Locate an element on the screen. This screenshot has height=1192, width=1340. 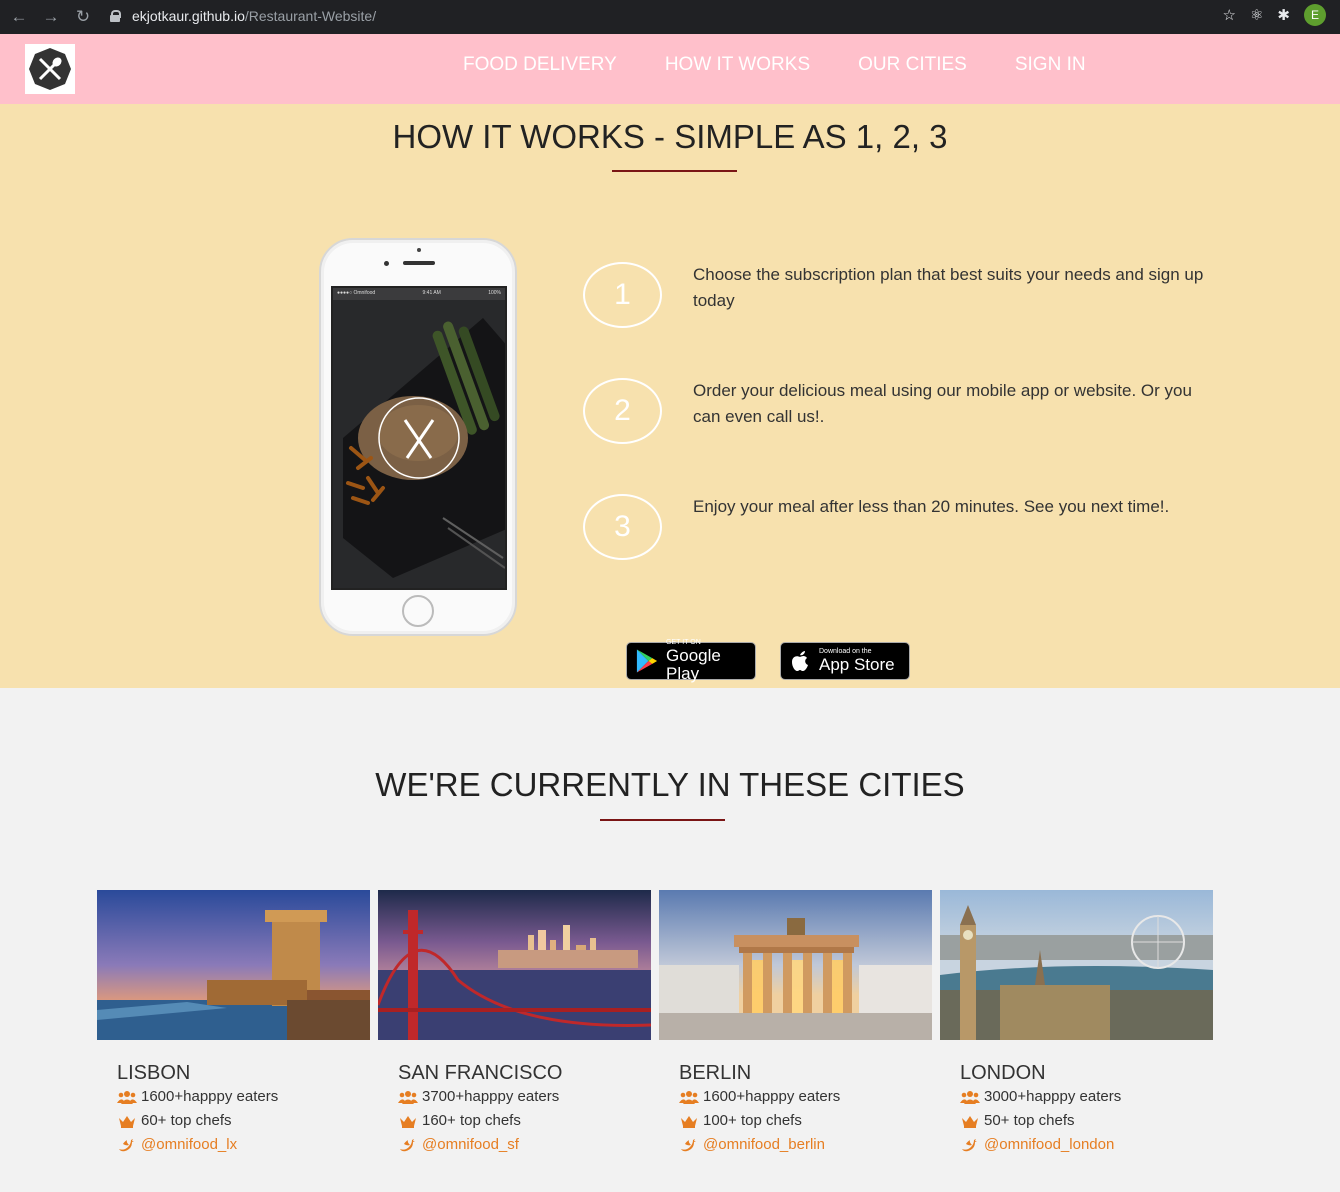
chefs-stat: 60+ top chefs is located at coordinates (243, 1121).